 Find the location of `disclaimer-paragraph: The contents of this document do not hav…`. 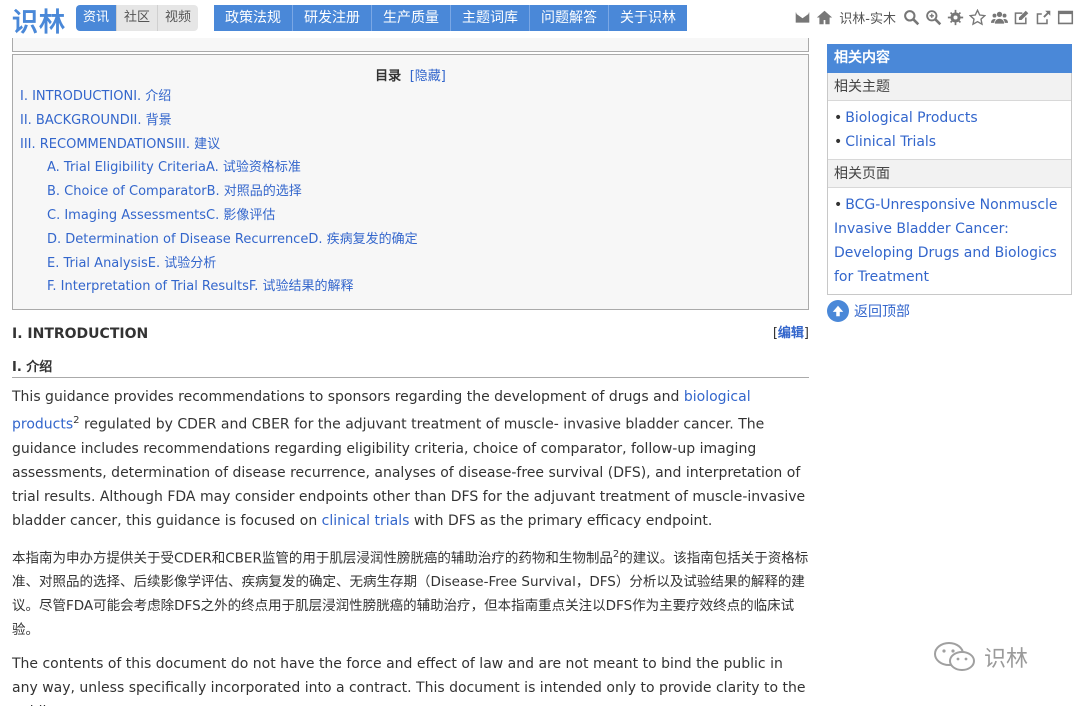

disclaimer-paragraph: The contents of this document do not hav… is located at coordinates (409, 681).